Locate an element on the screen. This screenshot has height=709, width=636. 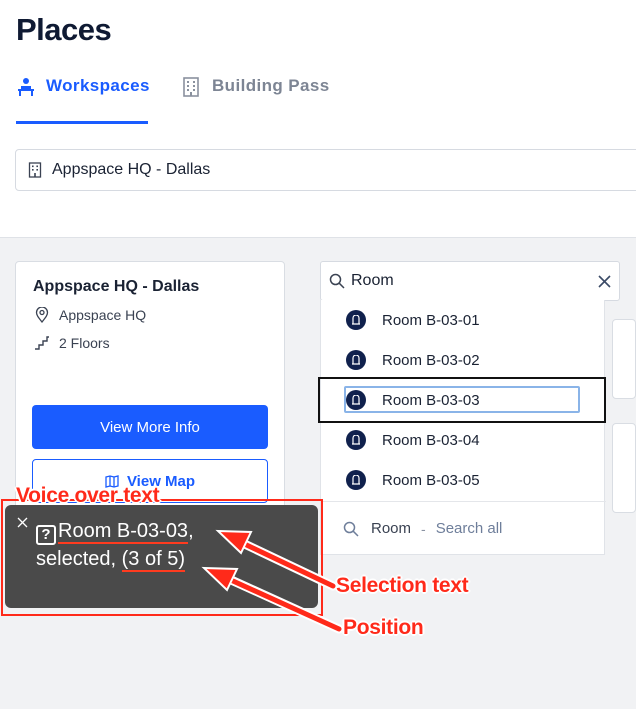
list-item: Room B-03-01 is located at coordinates (463, 320).